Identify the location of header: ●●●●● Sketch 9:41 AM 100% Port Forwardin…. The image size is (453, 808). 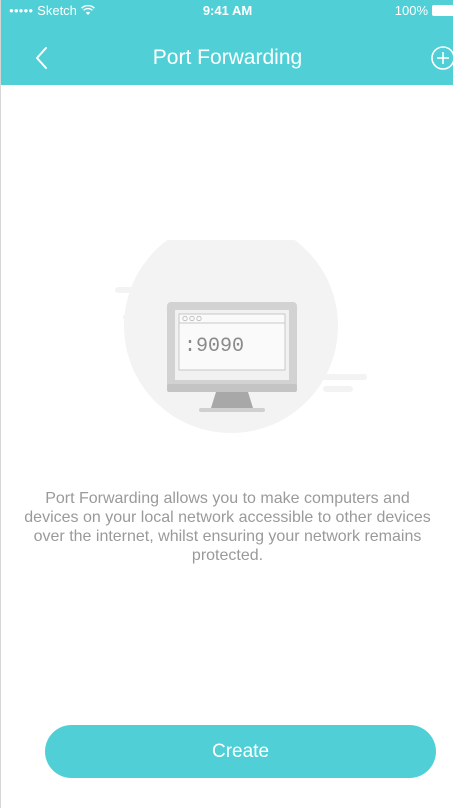
(227, 42).